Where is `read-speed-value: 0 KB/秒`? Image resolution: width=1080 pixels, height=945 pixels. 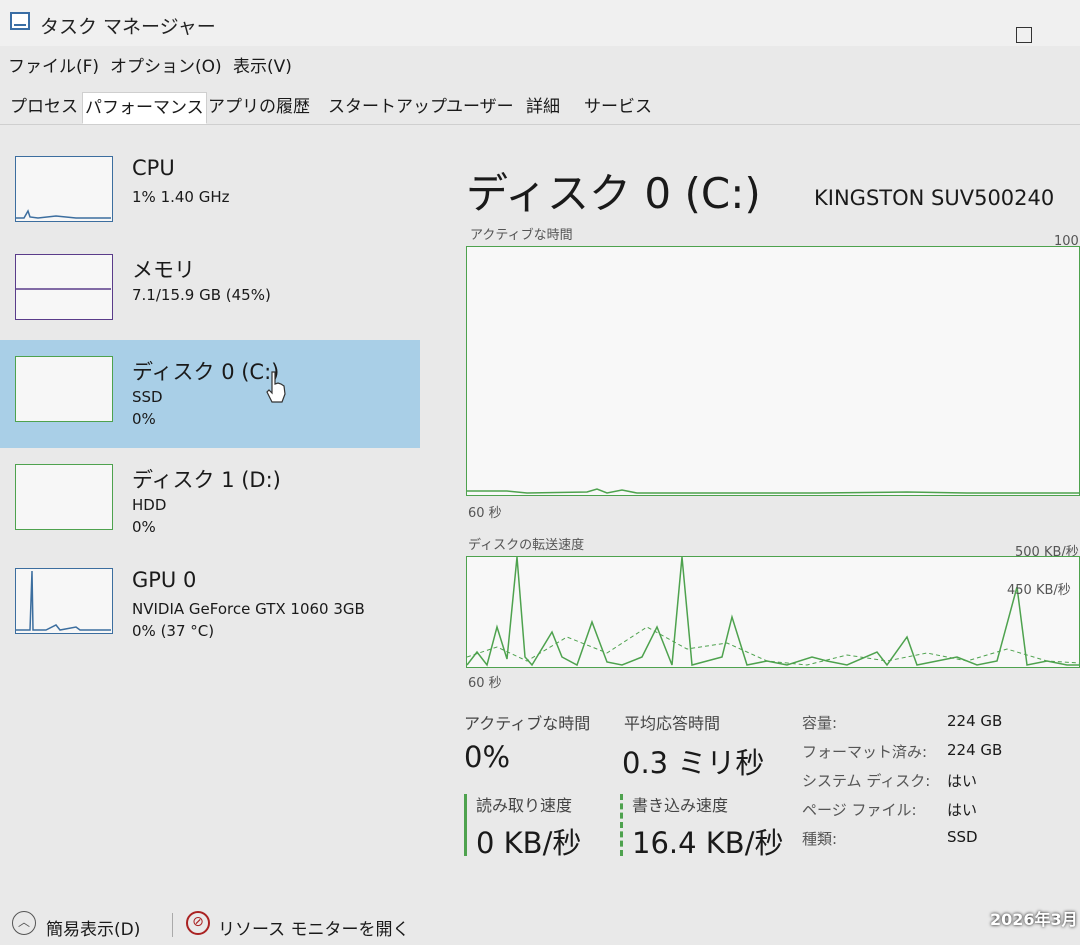
read-speed-value: 0 KB/秒 is located at coordinates (529, 843).